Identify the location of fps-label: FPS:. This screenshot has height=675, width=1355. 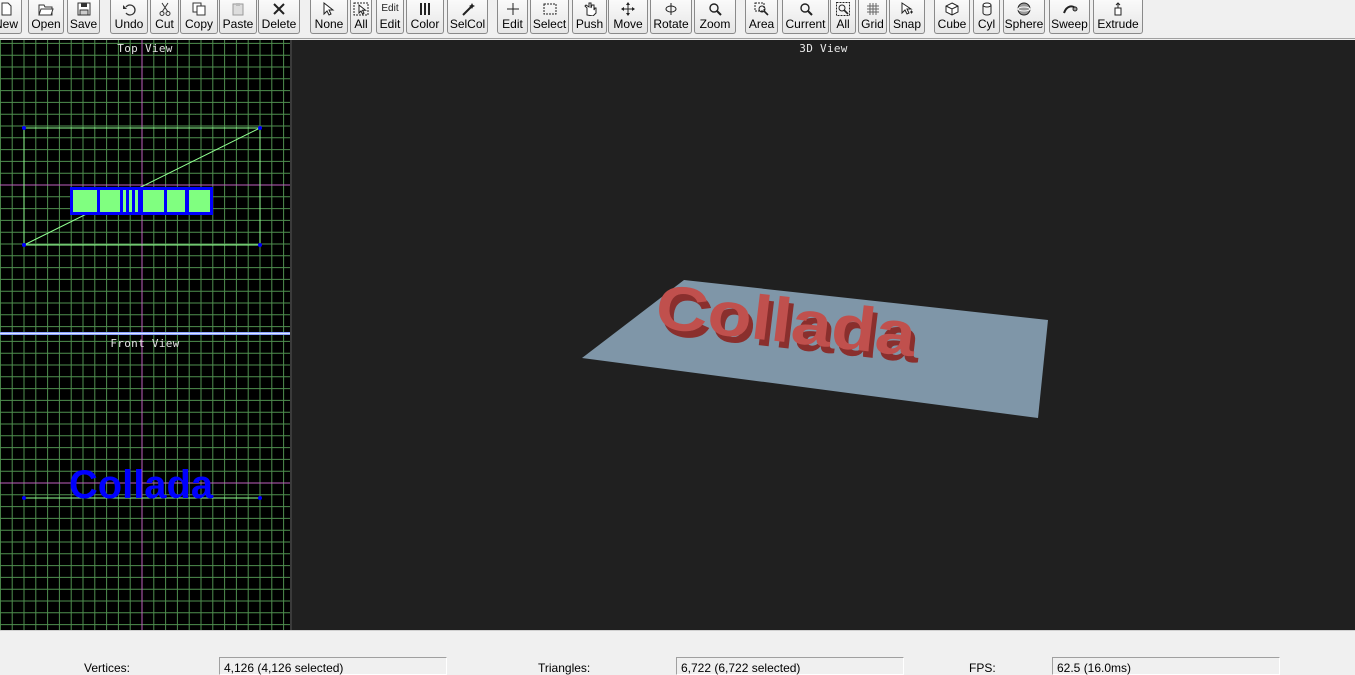
(982, 668).